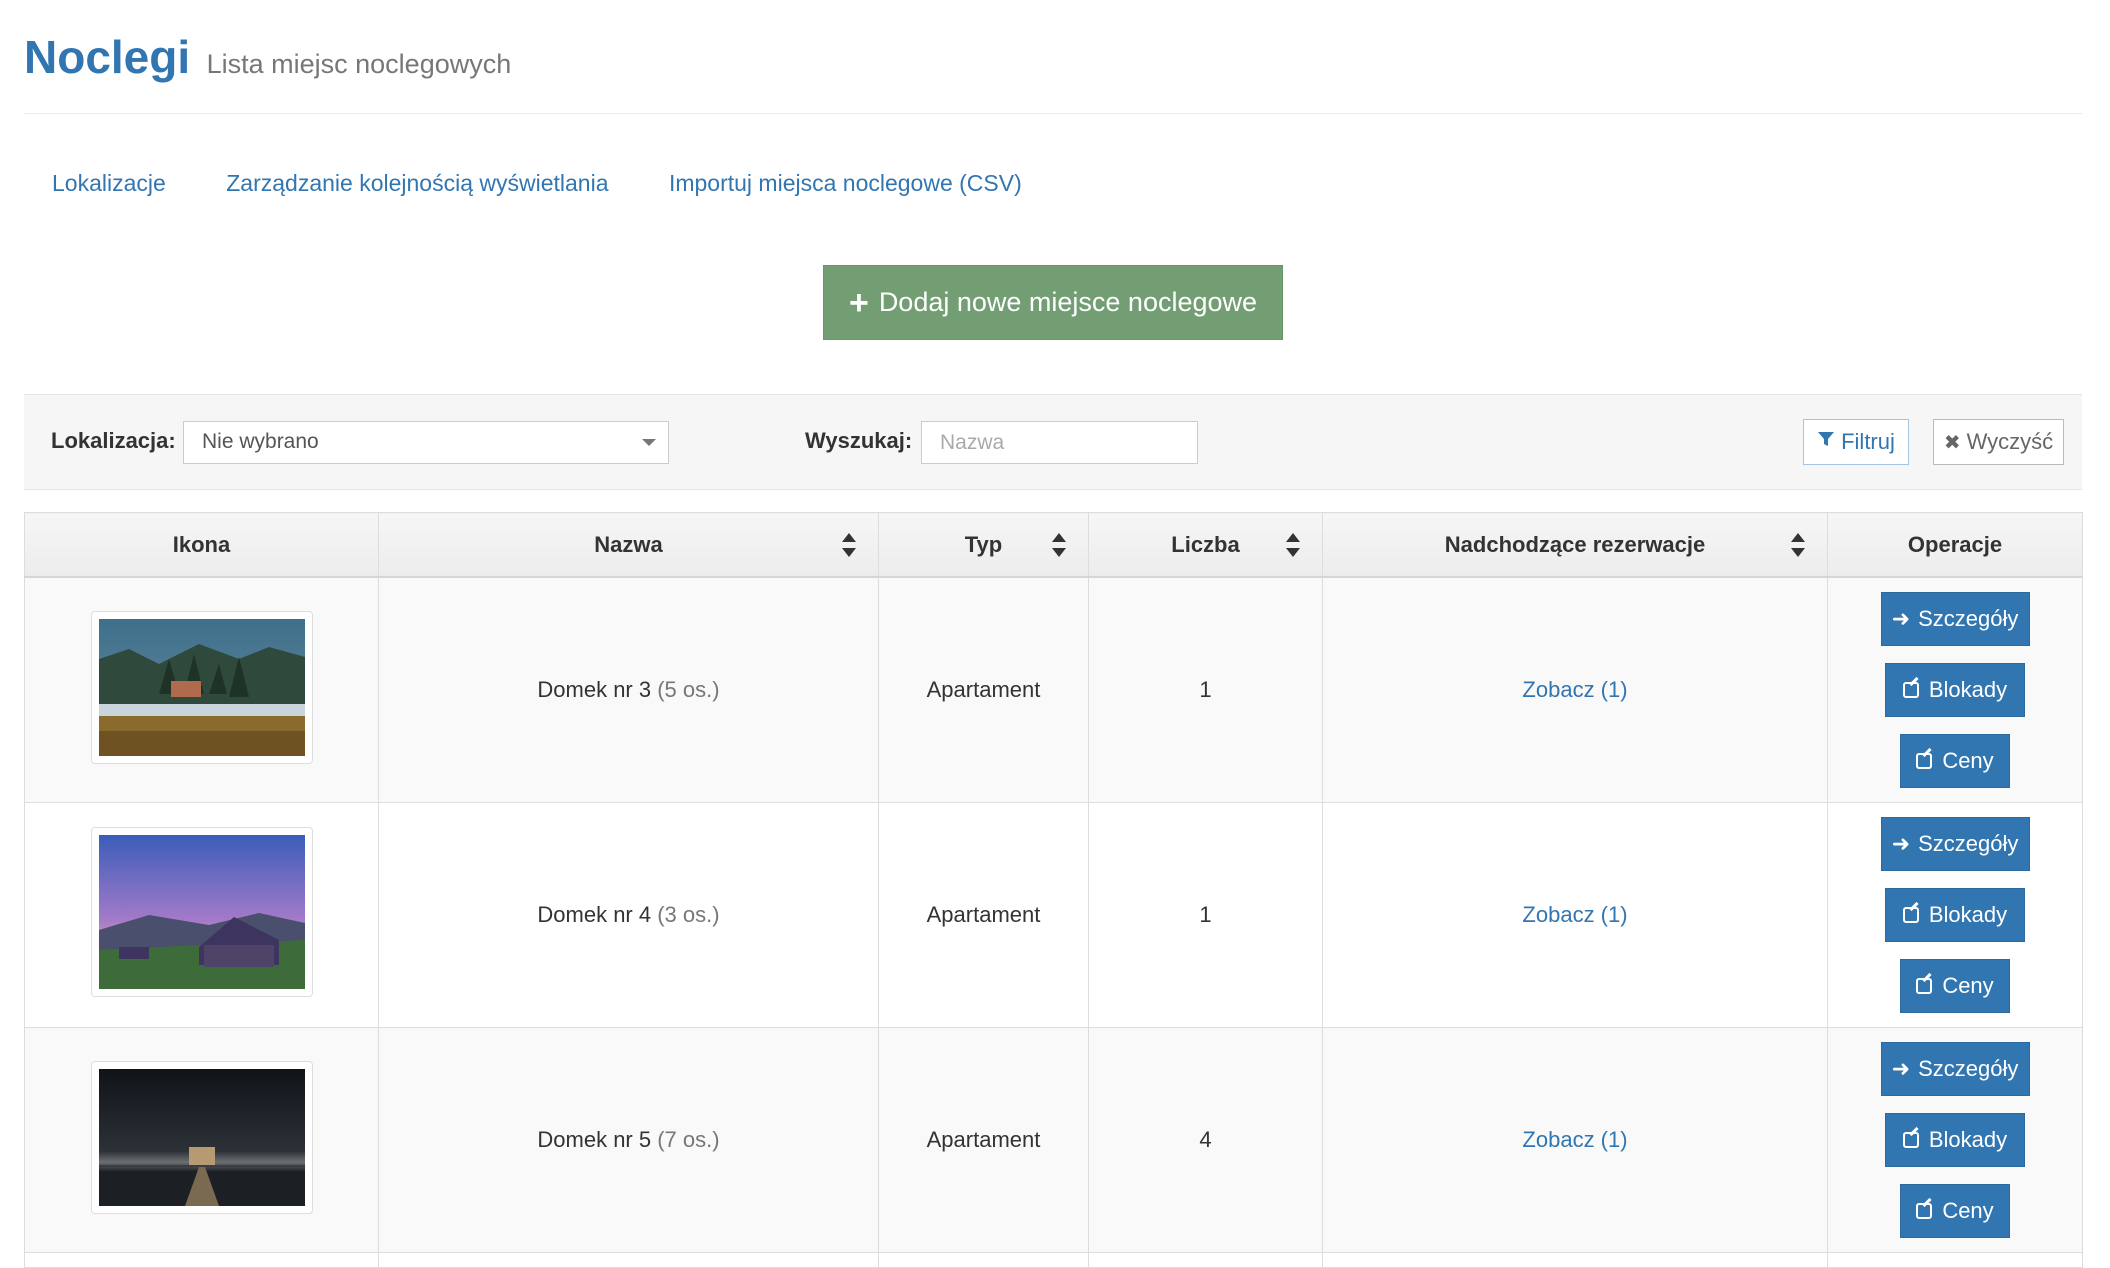  I want to click on column-header-icon: Ikona, so click(201, 545).